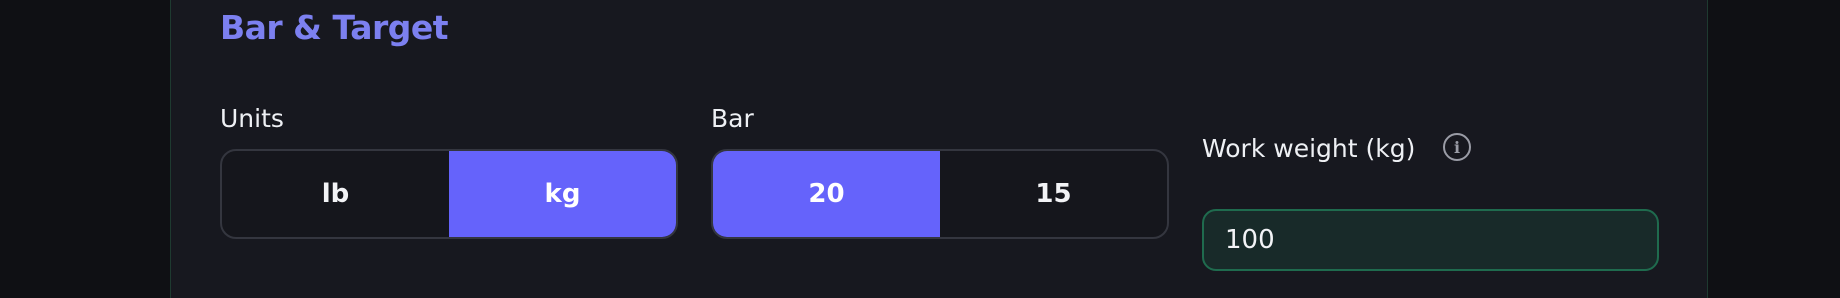 This screenshot has height=298, width=1840. What do you see at coordinates (732, 118) in the screenshot?
I see `bar-label: Bar` at bounding box center [732, 118].